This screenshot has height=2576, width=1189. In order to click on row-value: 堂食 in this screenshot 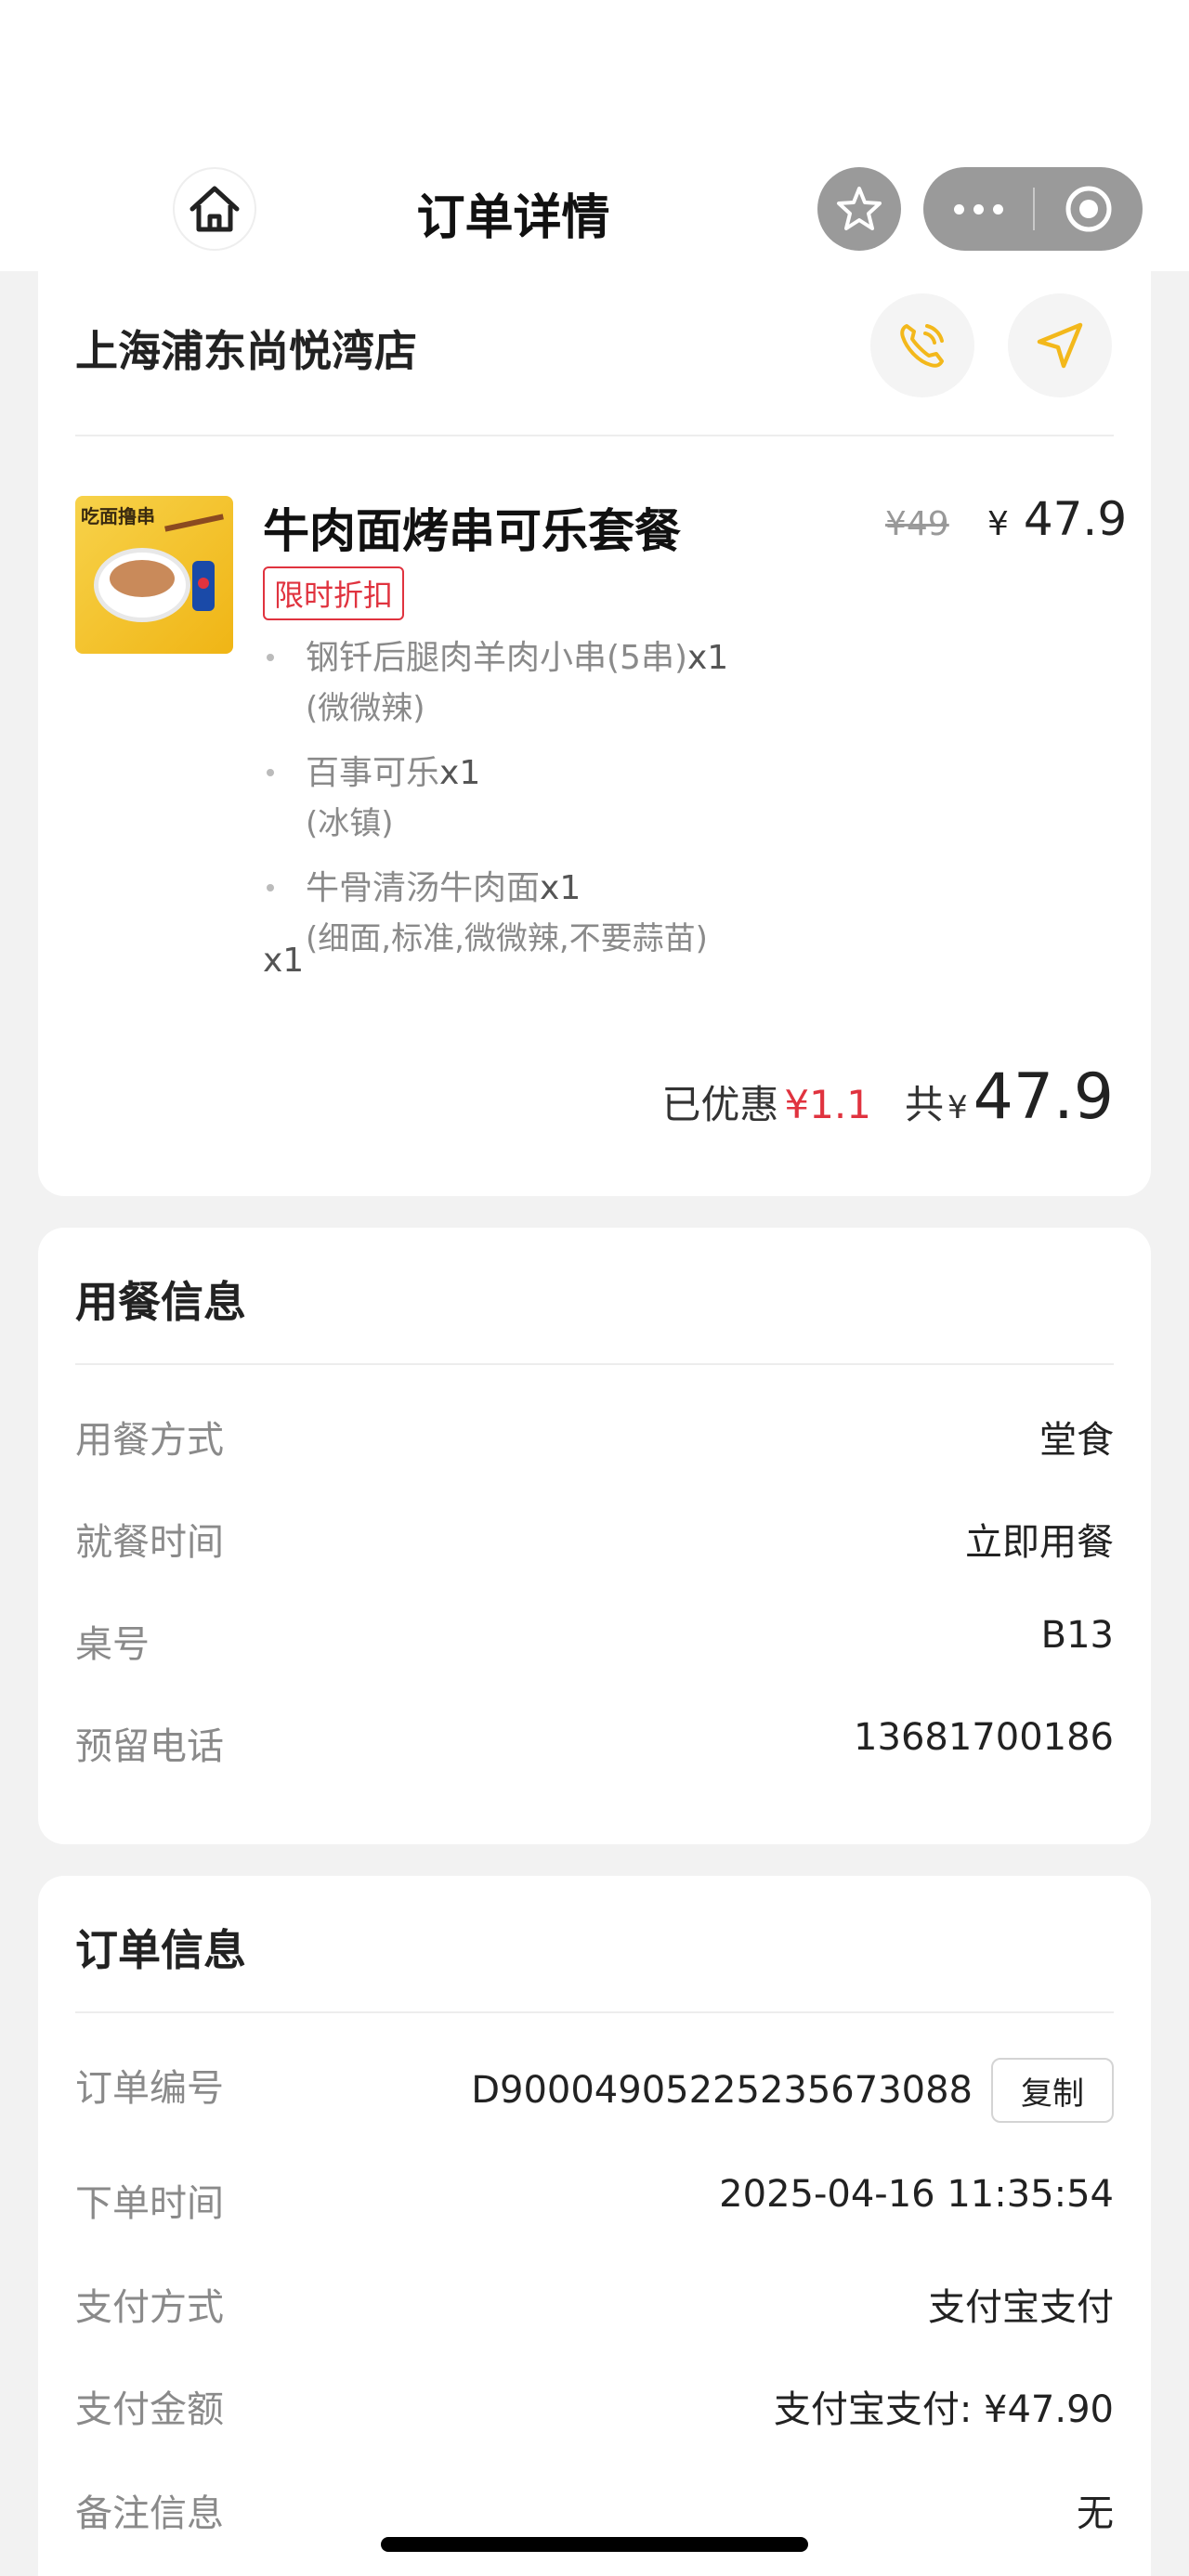, I will do `click(1077, 1440)`.